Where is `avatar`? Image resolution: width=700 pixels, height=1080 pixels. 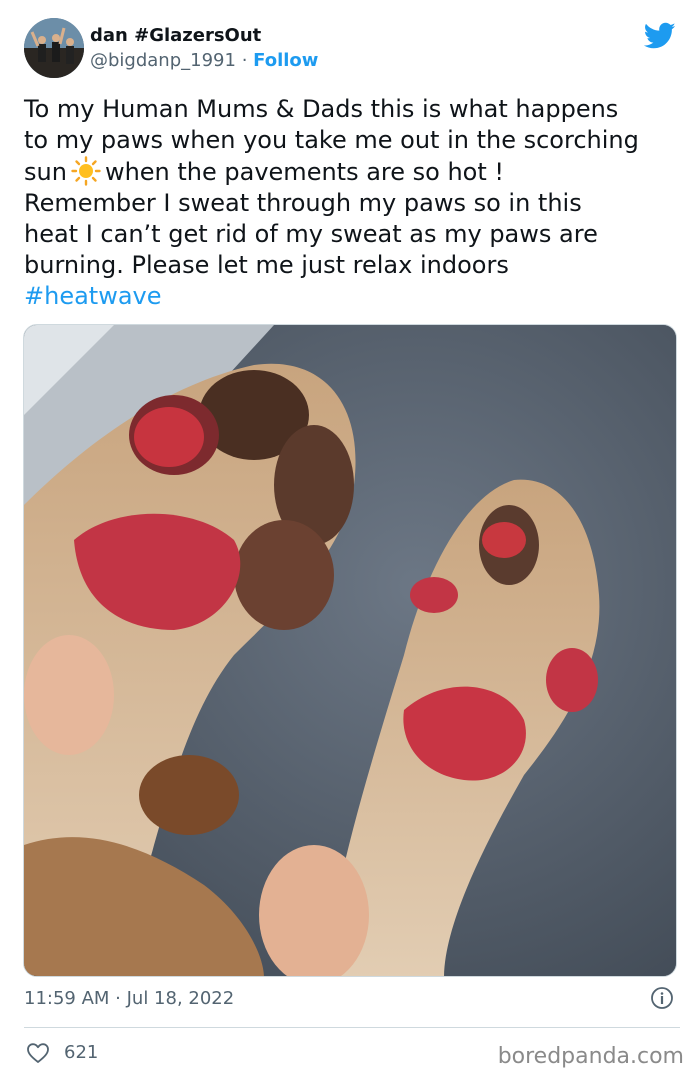
avatar is located at coordinates (54, 48).